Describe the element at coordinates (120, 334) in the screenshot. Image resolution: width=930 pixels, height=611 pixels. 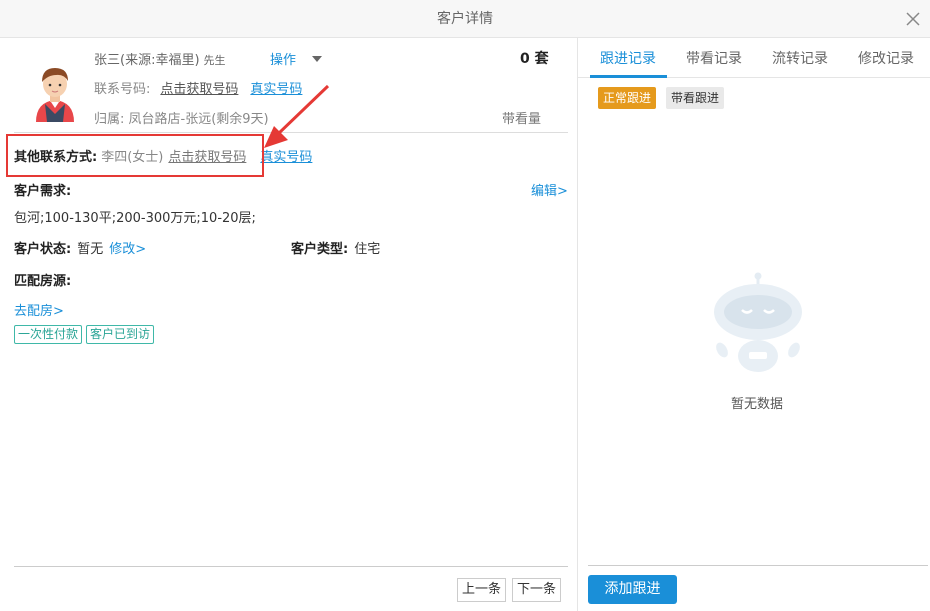
I see `tag-visited: 客户已到访` at that location.